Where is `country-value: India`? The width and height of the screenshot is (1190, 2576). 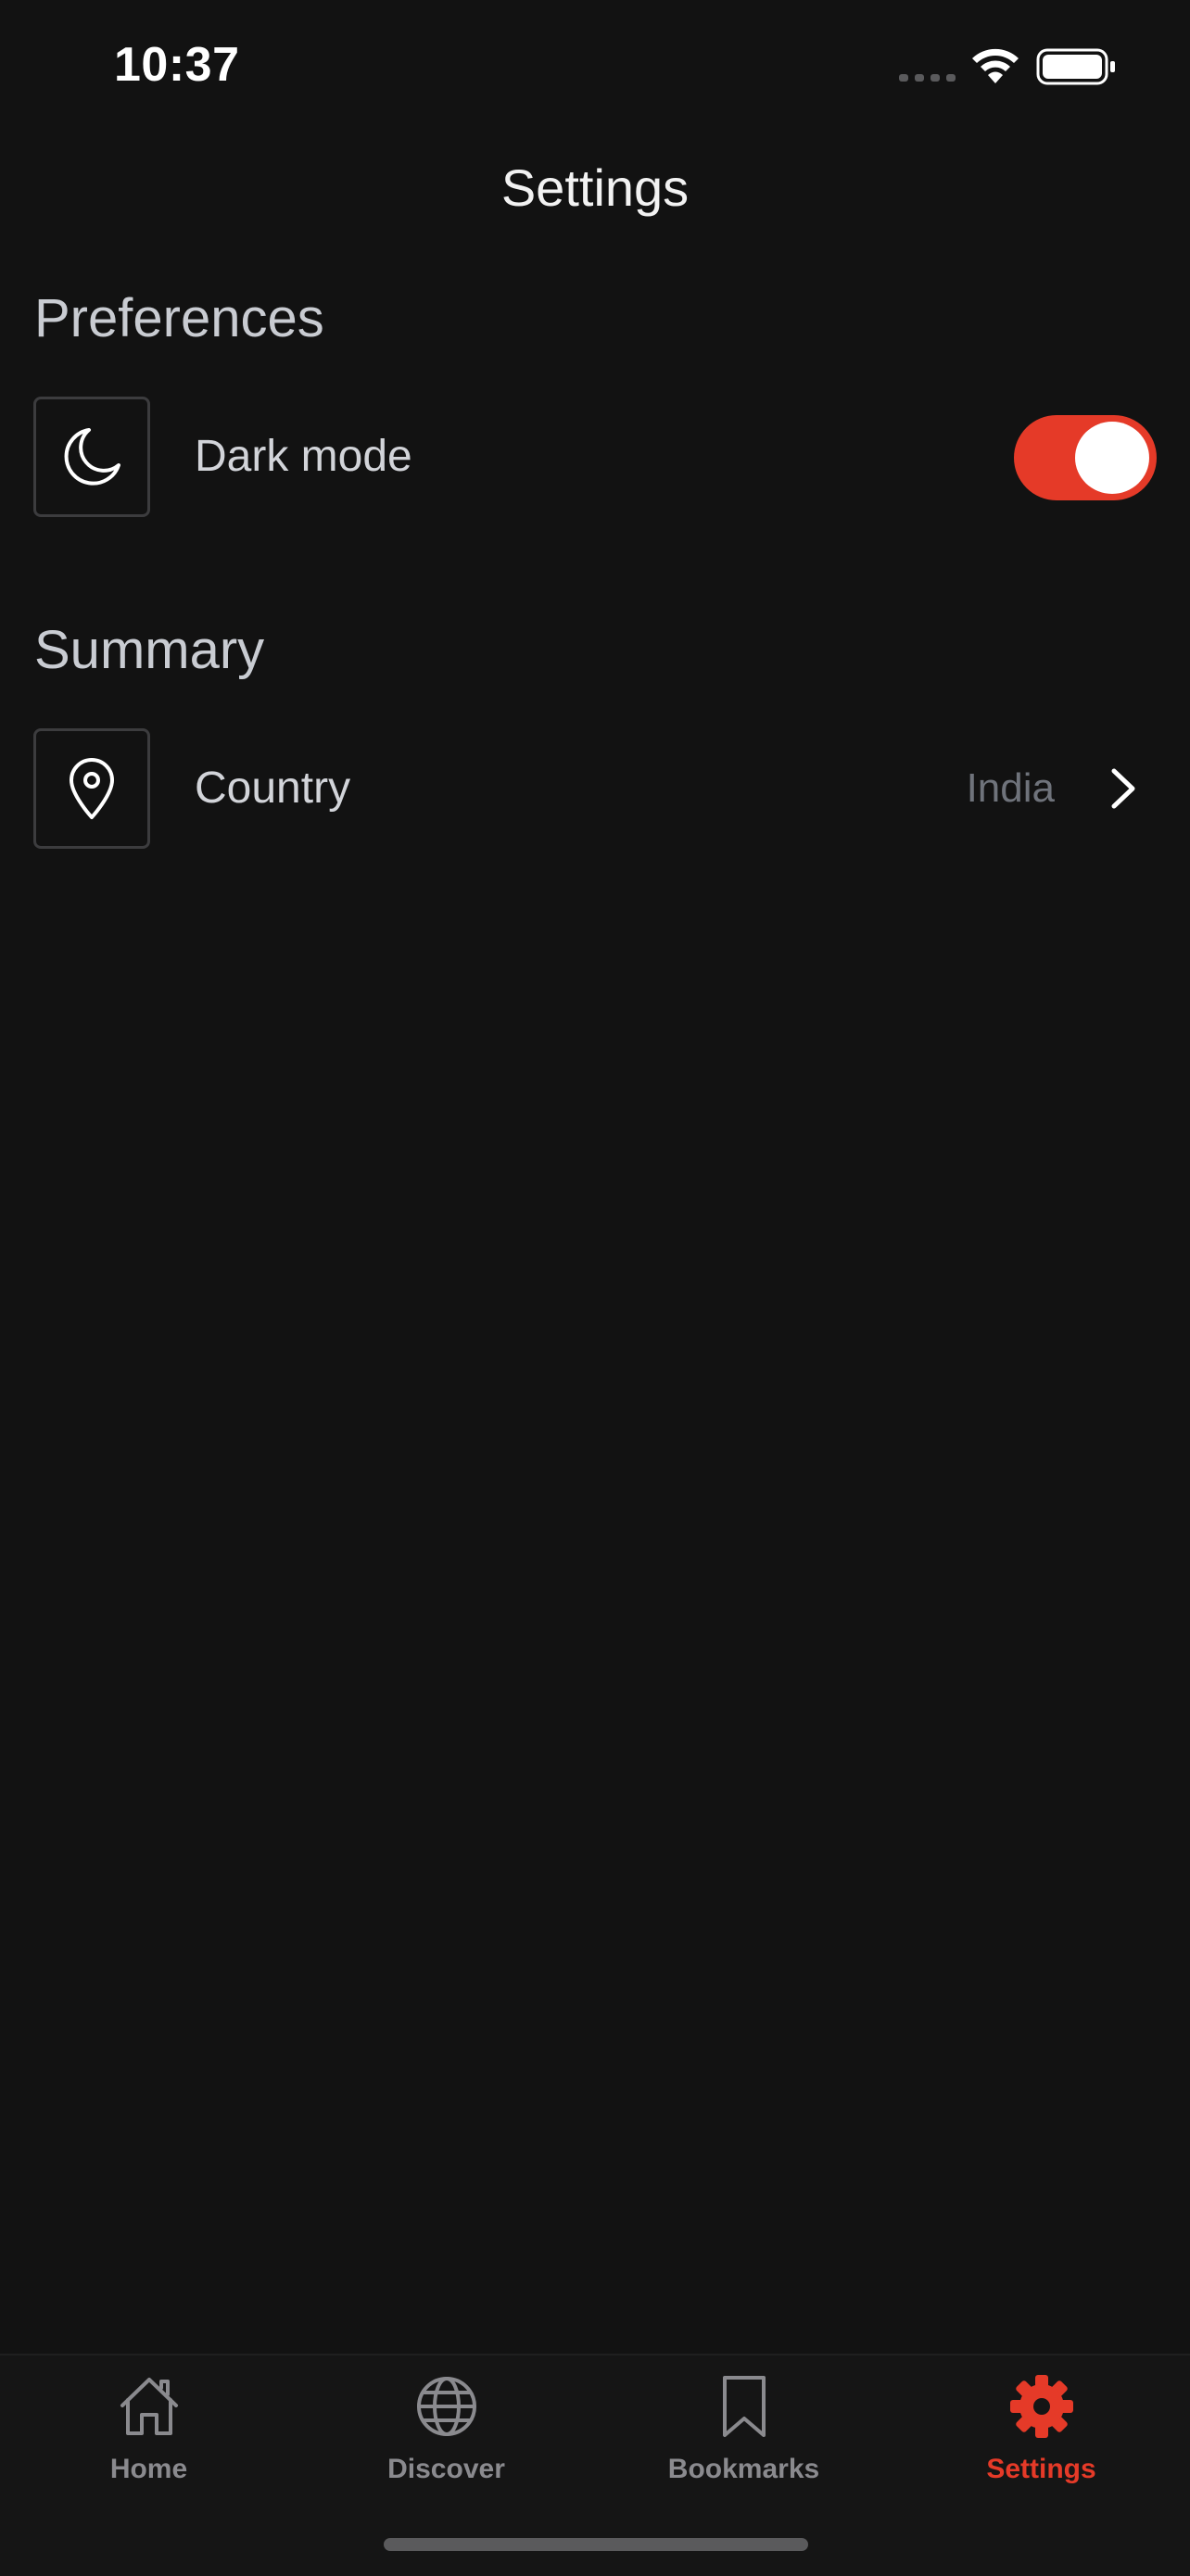 country-value: India is located at coordinates (1010, 788).